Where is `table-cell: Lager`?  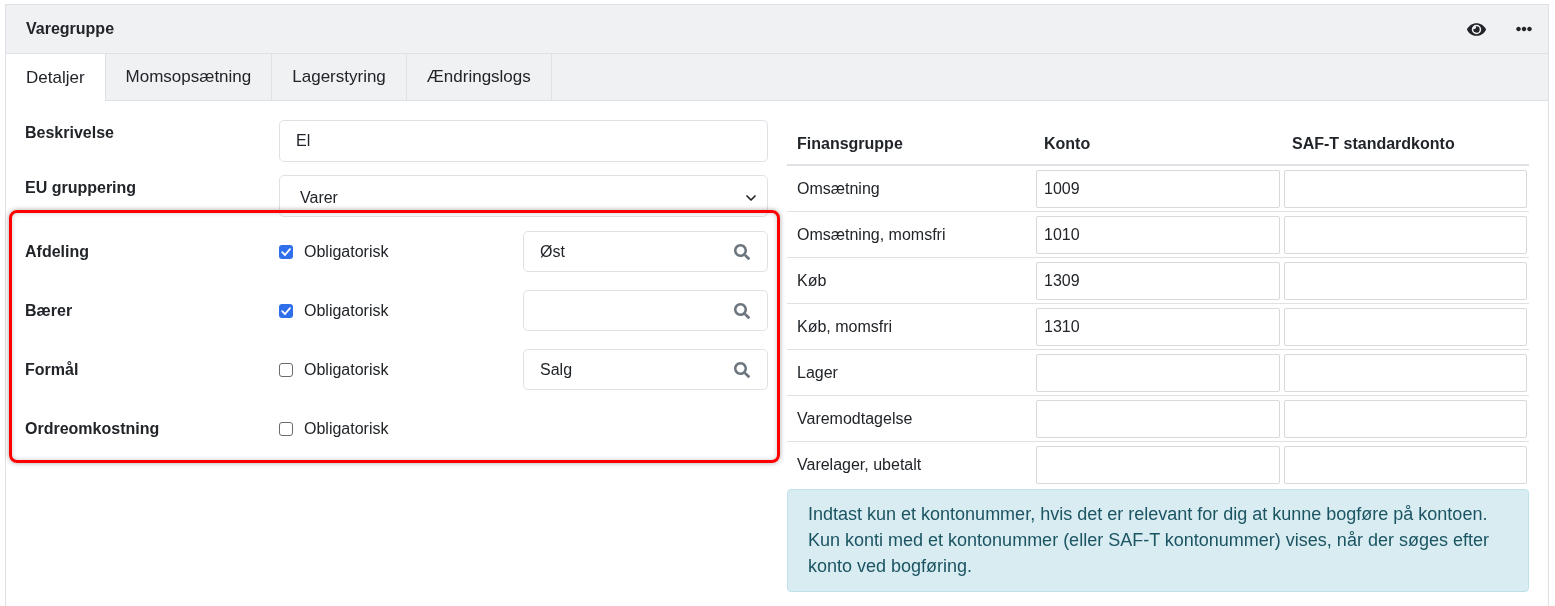
table-cell: Lager is located at coordinates (910, 372).